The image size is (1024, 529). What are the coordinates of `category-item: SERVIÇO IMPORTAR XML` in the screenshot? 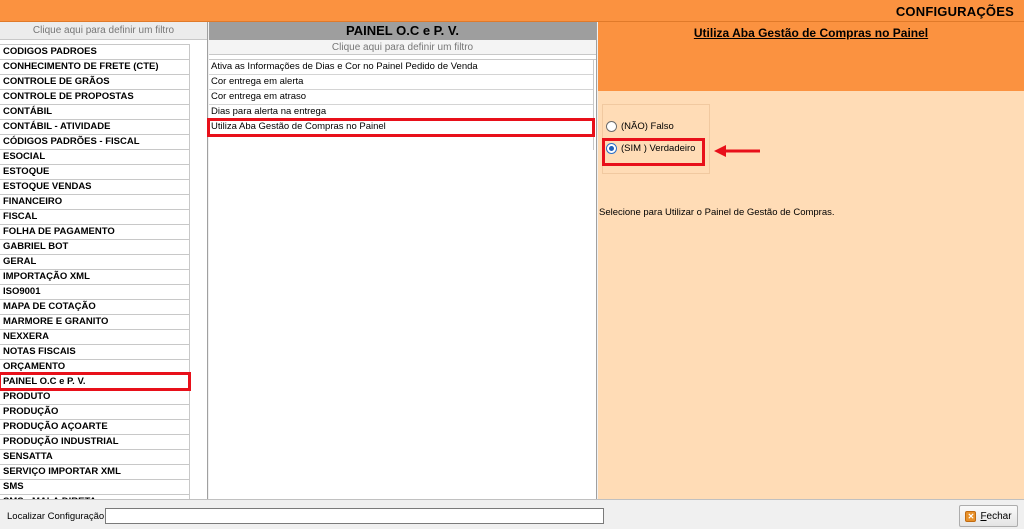 It's located at (94, 471).